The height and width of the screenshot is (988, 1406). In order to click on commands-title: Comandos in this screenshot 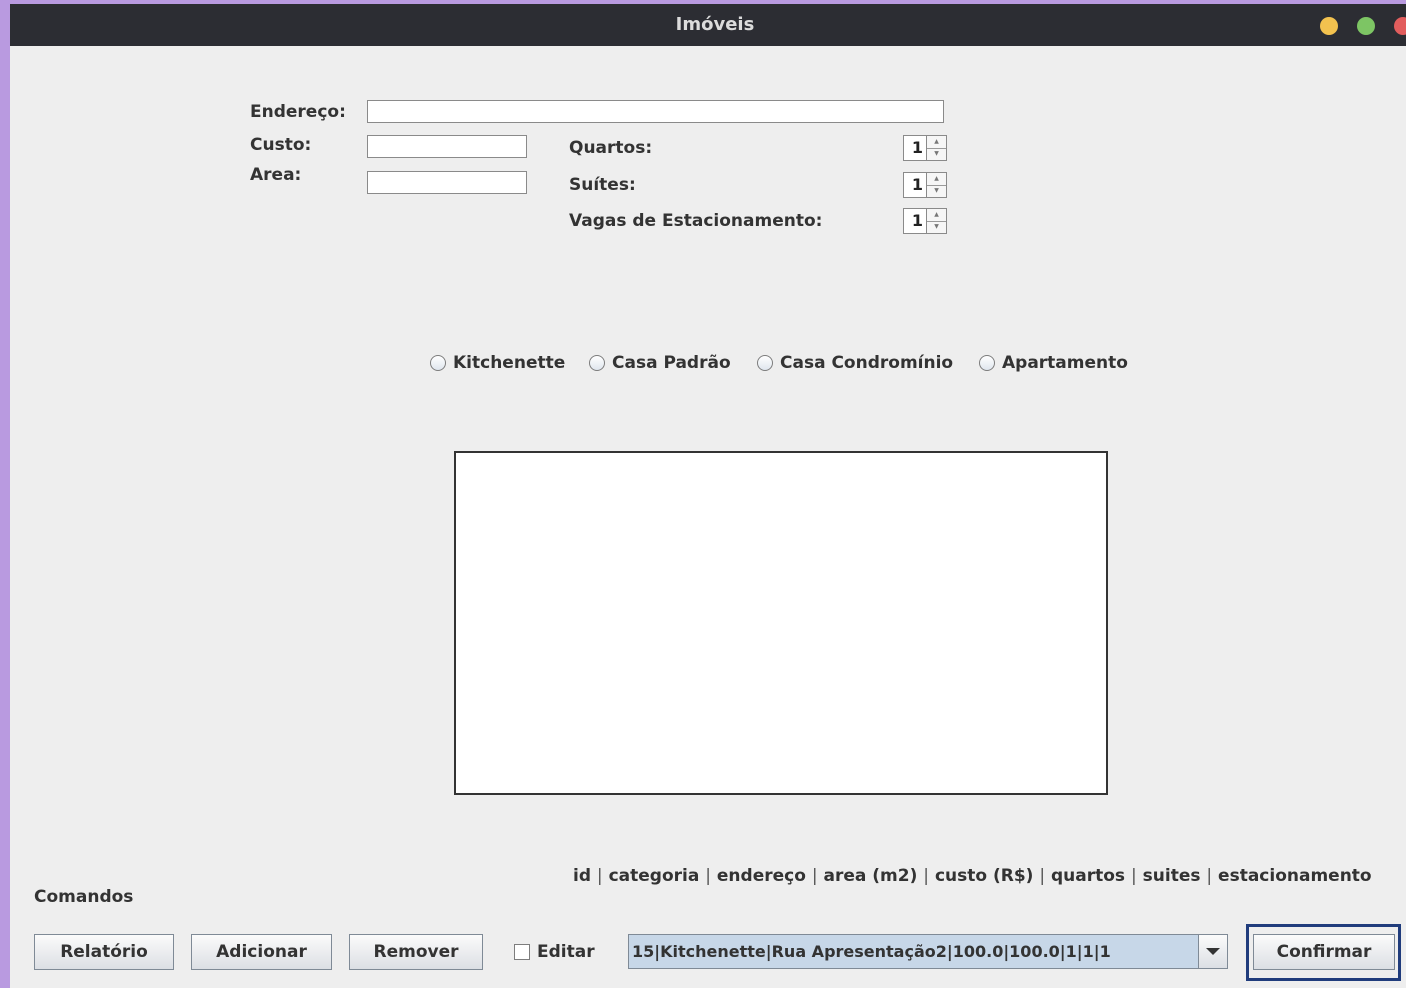, I will do `click(84, 897)`.